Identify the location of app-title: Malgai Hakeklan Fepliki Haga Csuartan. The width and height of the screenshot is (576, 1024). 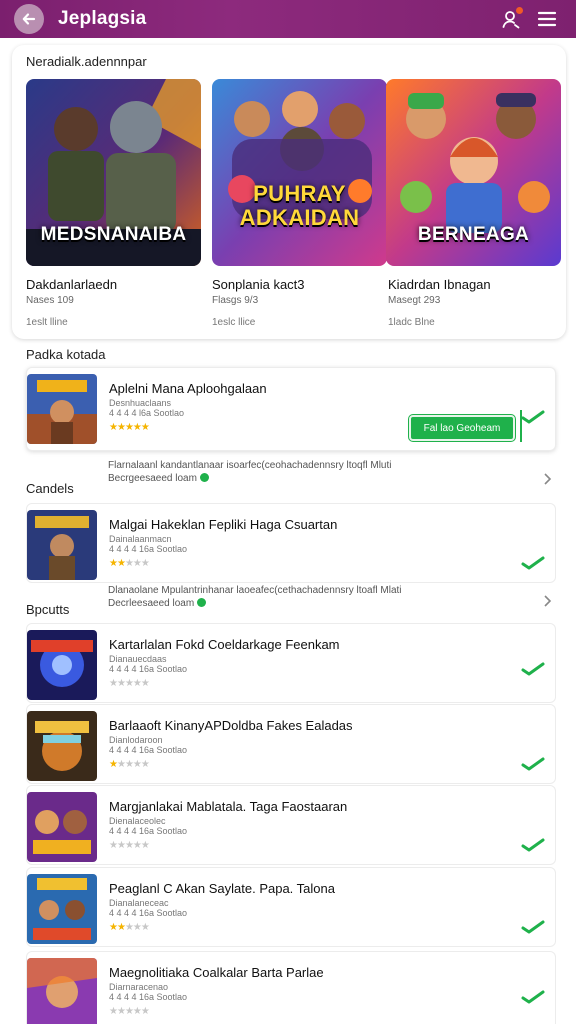
(223, 524).